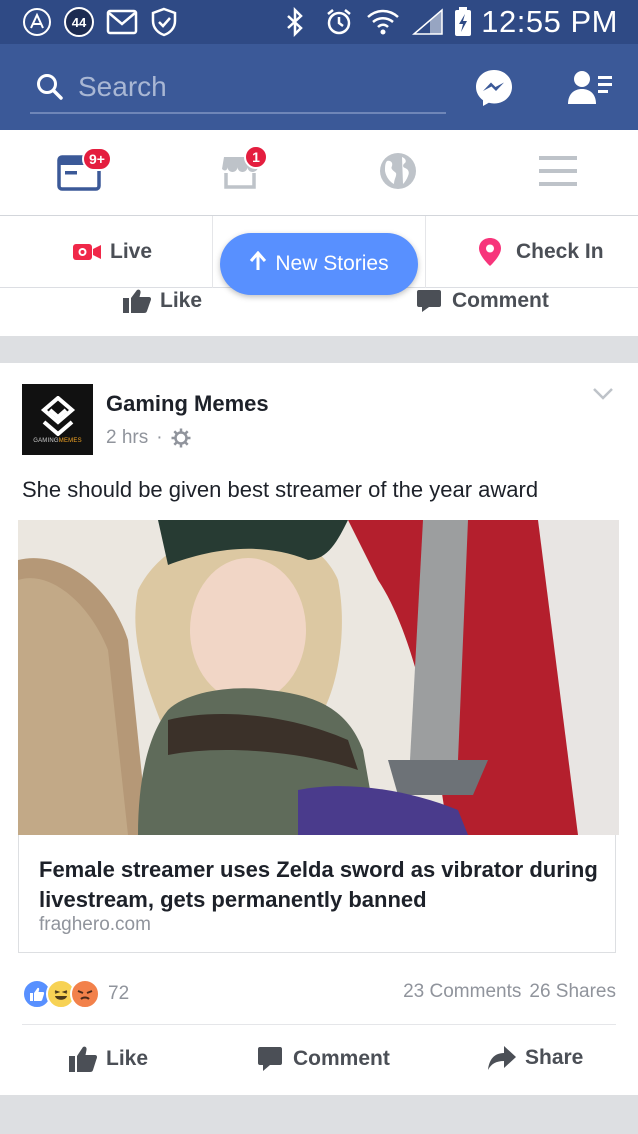 The image size is (638, 1134). What do you see at coordinates (319, 1024) in the screenshot?
I see `post-divider` at bounding box center [319, 1024].